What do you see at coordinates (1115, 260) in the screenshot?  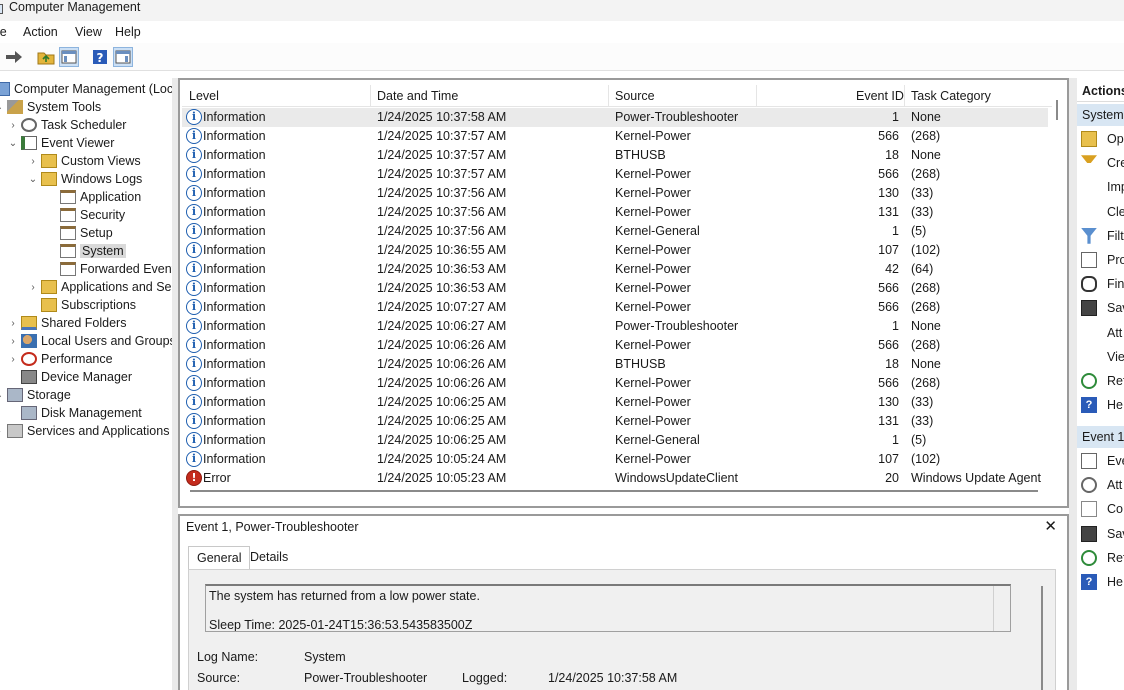 I see `action-label: Pro` at bounding box center [1115, 260].